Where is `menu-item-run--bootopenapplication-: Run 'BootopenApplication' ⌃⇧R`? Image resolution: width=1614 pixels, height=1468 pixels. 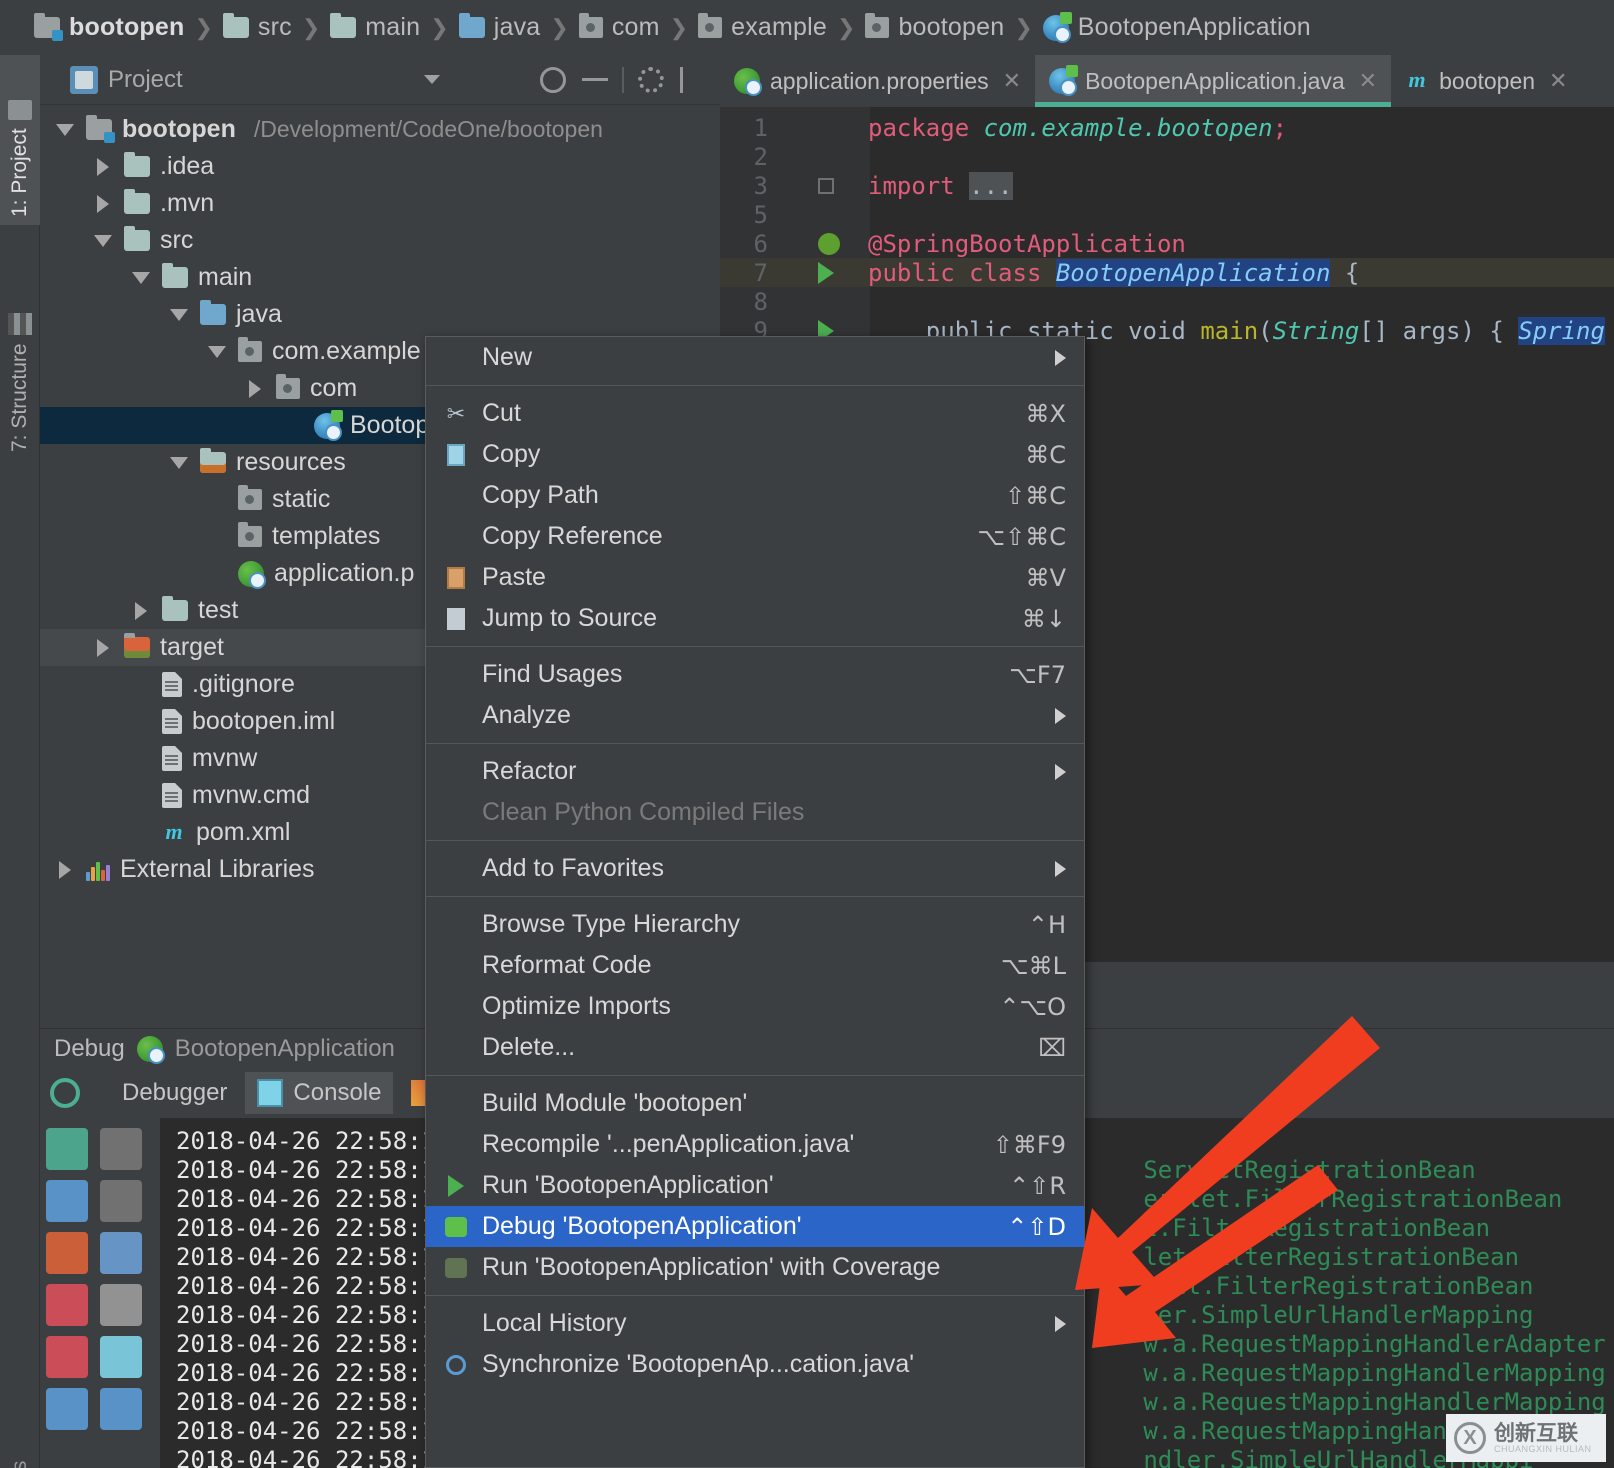
menu-item-run--bootopenapplication-: Run 'BootopenApplication' ⌃⇧R is located at coordinates (755, 1185).